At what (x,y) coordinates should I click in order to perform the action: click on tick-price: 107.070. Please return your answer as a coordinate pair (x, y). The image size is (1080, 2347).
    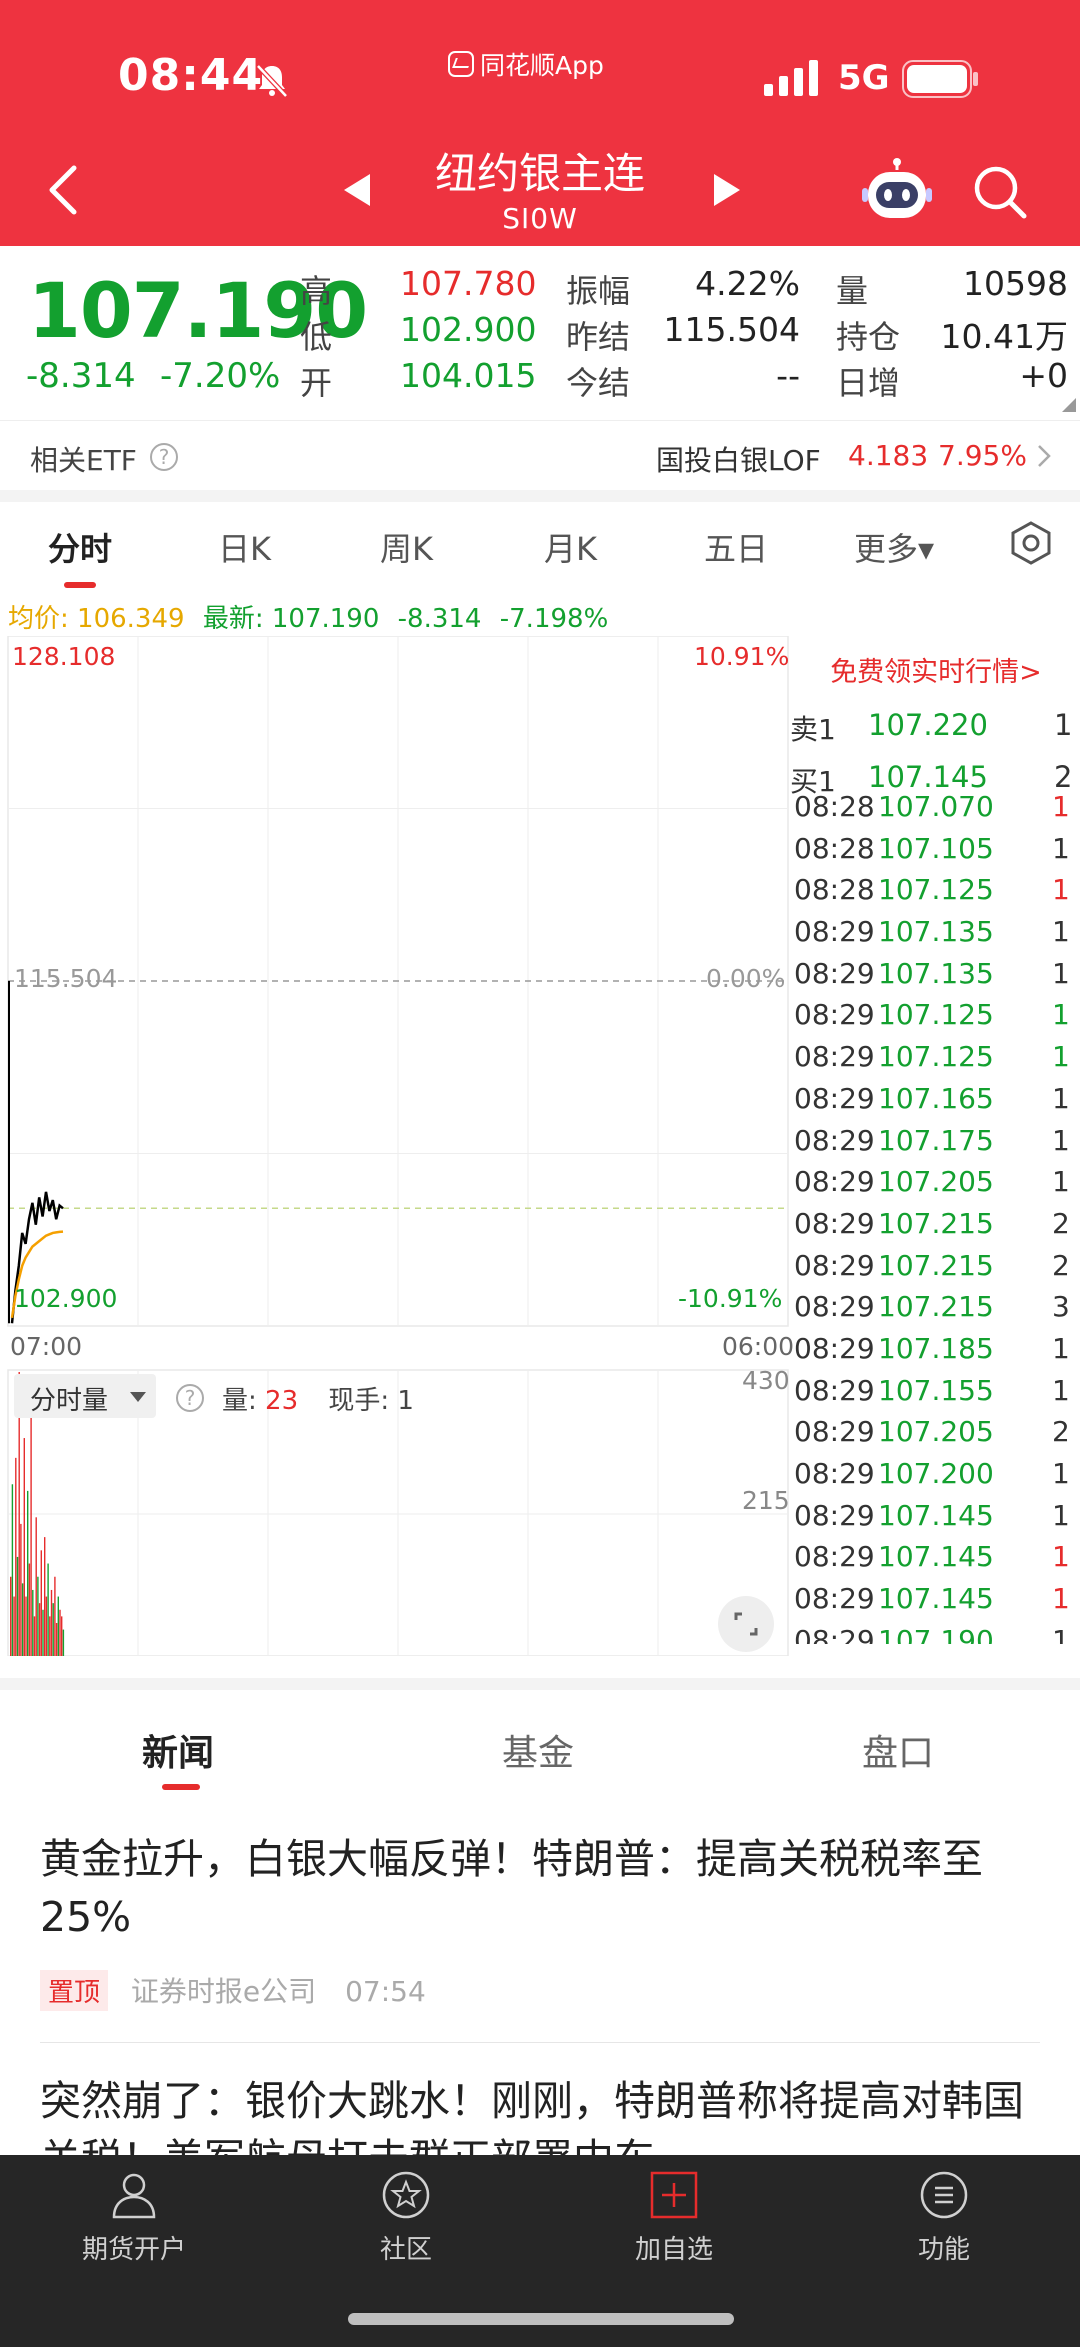
    Looking at the image, I should click on (936, 806).